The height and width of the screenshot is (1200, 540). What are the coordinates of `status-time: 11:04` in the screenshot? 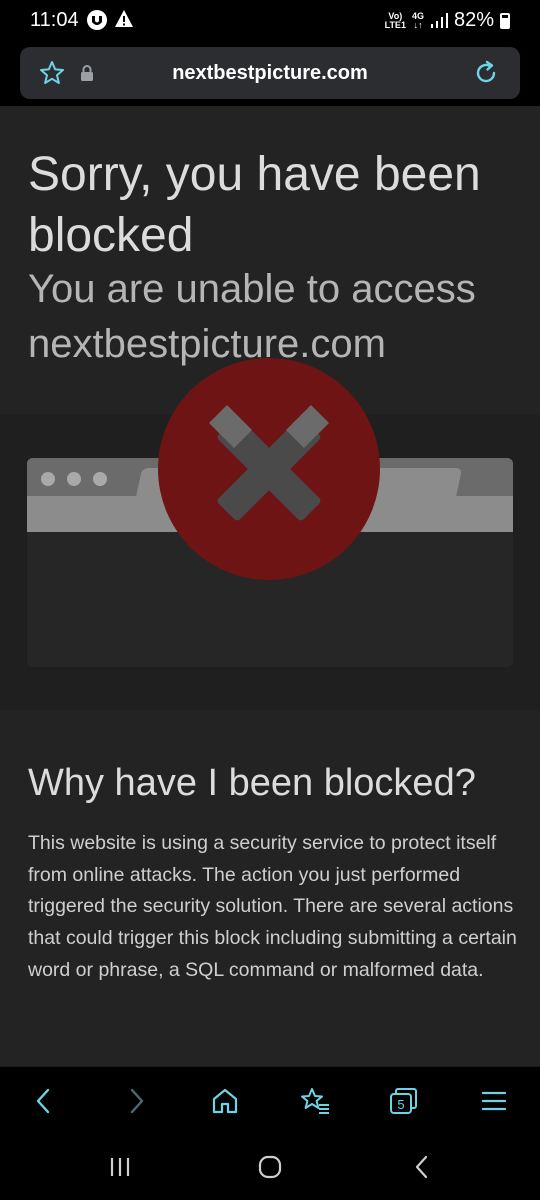 It's located at (54, 20).